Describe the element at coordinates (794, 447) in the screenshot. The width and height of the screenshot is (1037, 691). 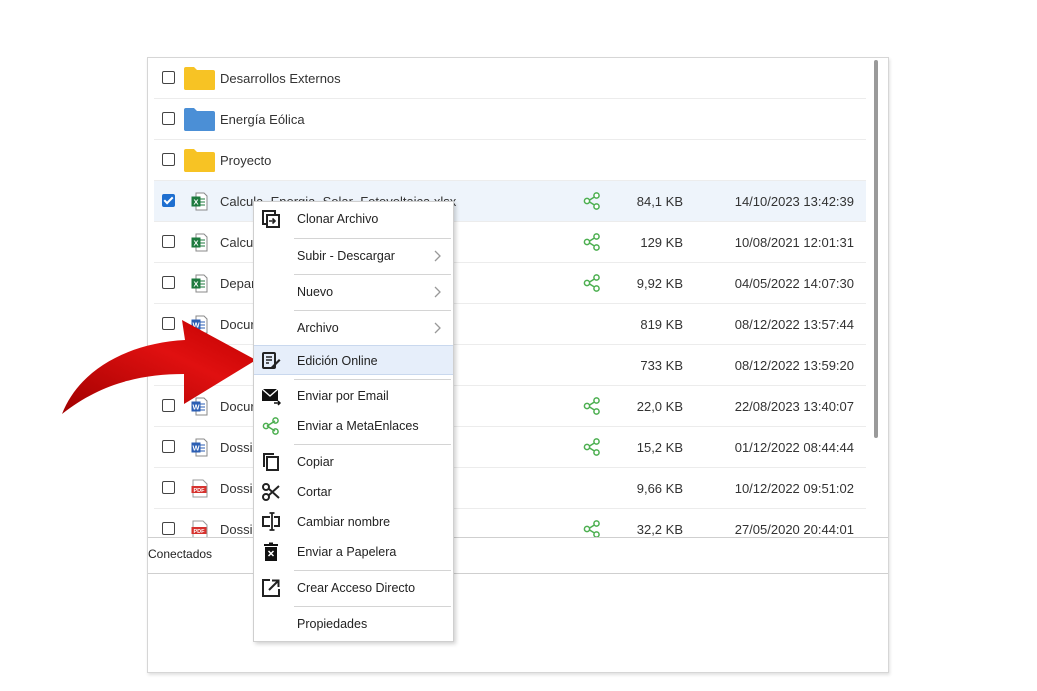
I see `file-date: 01/12/2022 08:44:44` at that location.